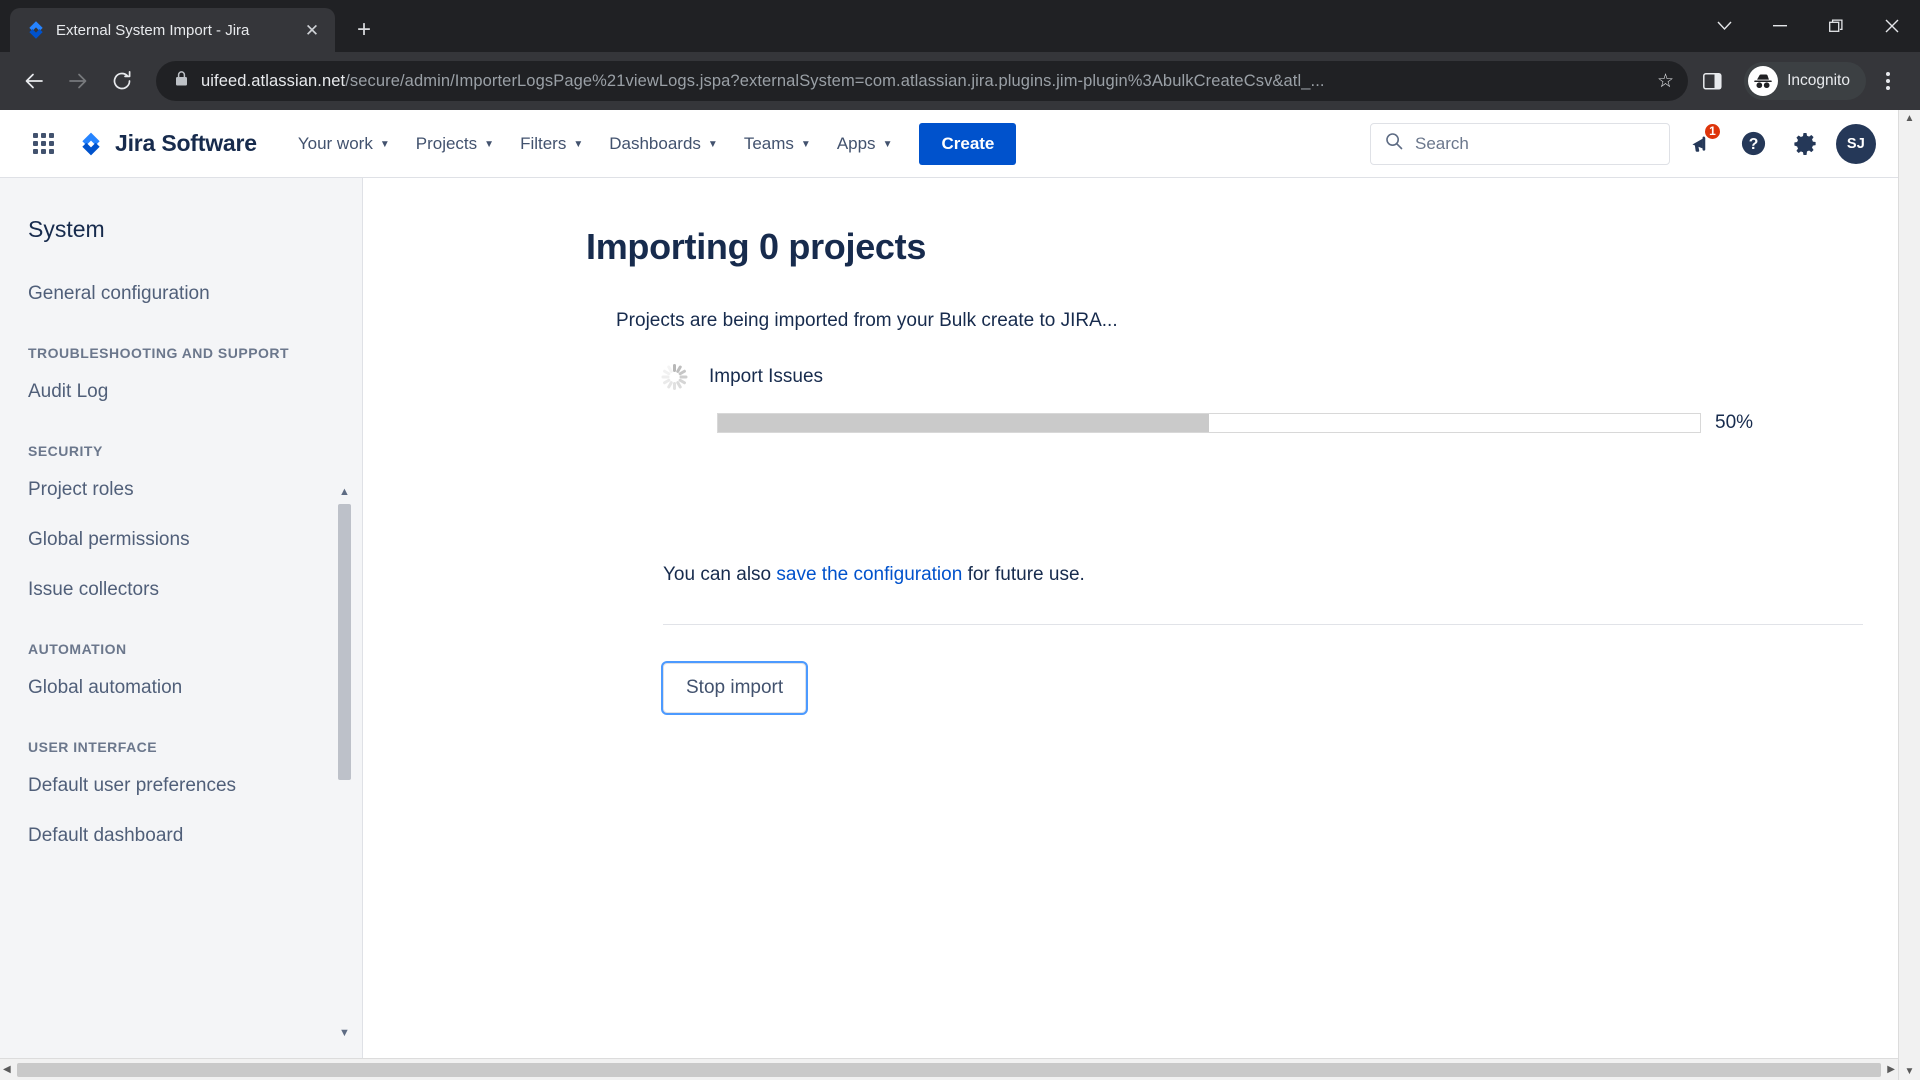 The image size is (1920, 1080). I want to click on save-line-suffix: for future use., so click(1023, 574).